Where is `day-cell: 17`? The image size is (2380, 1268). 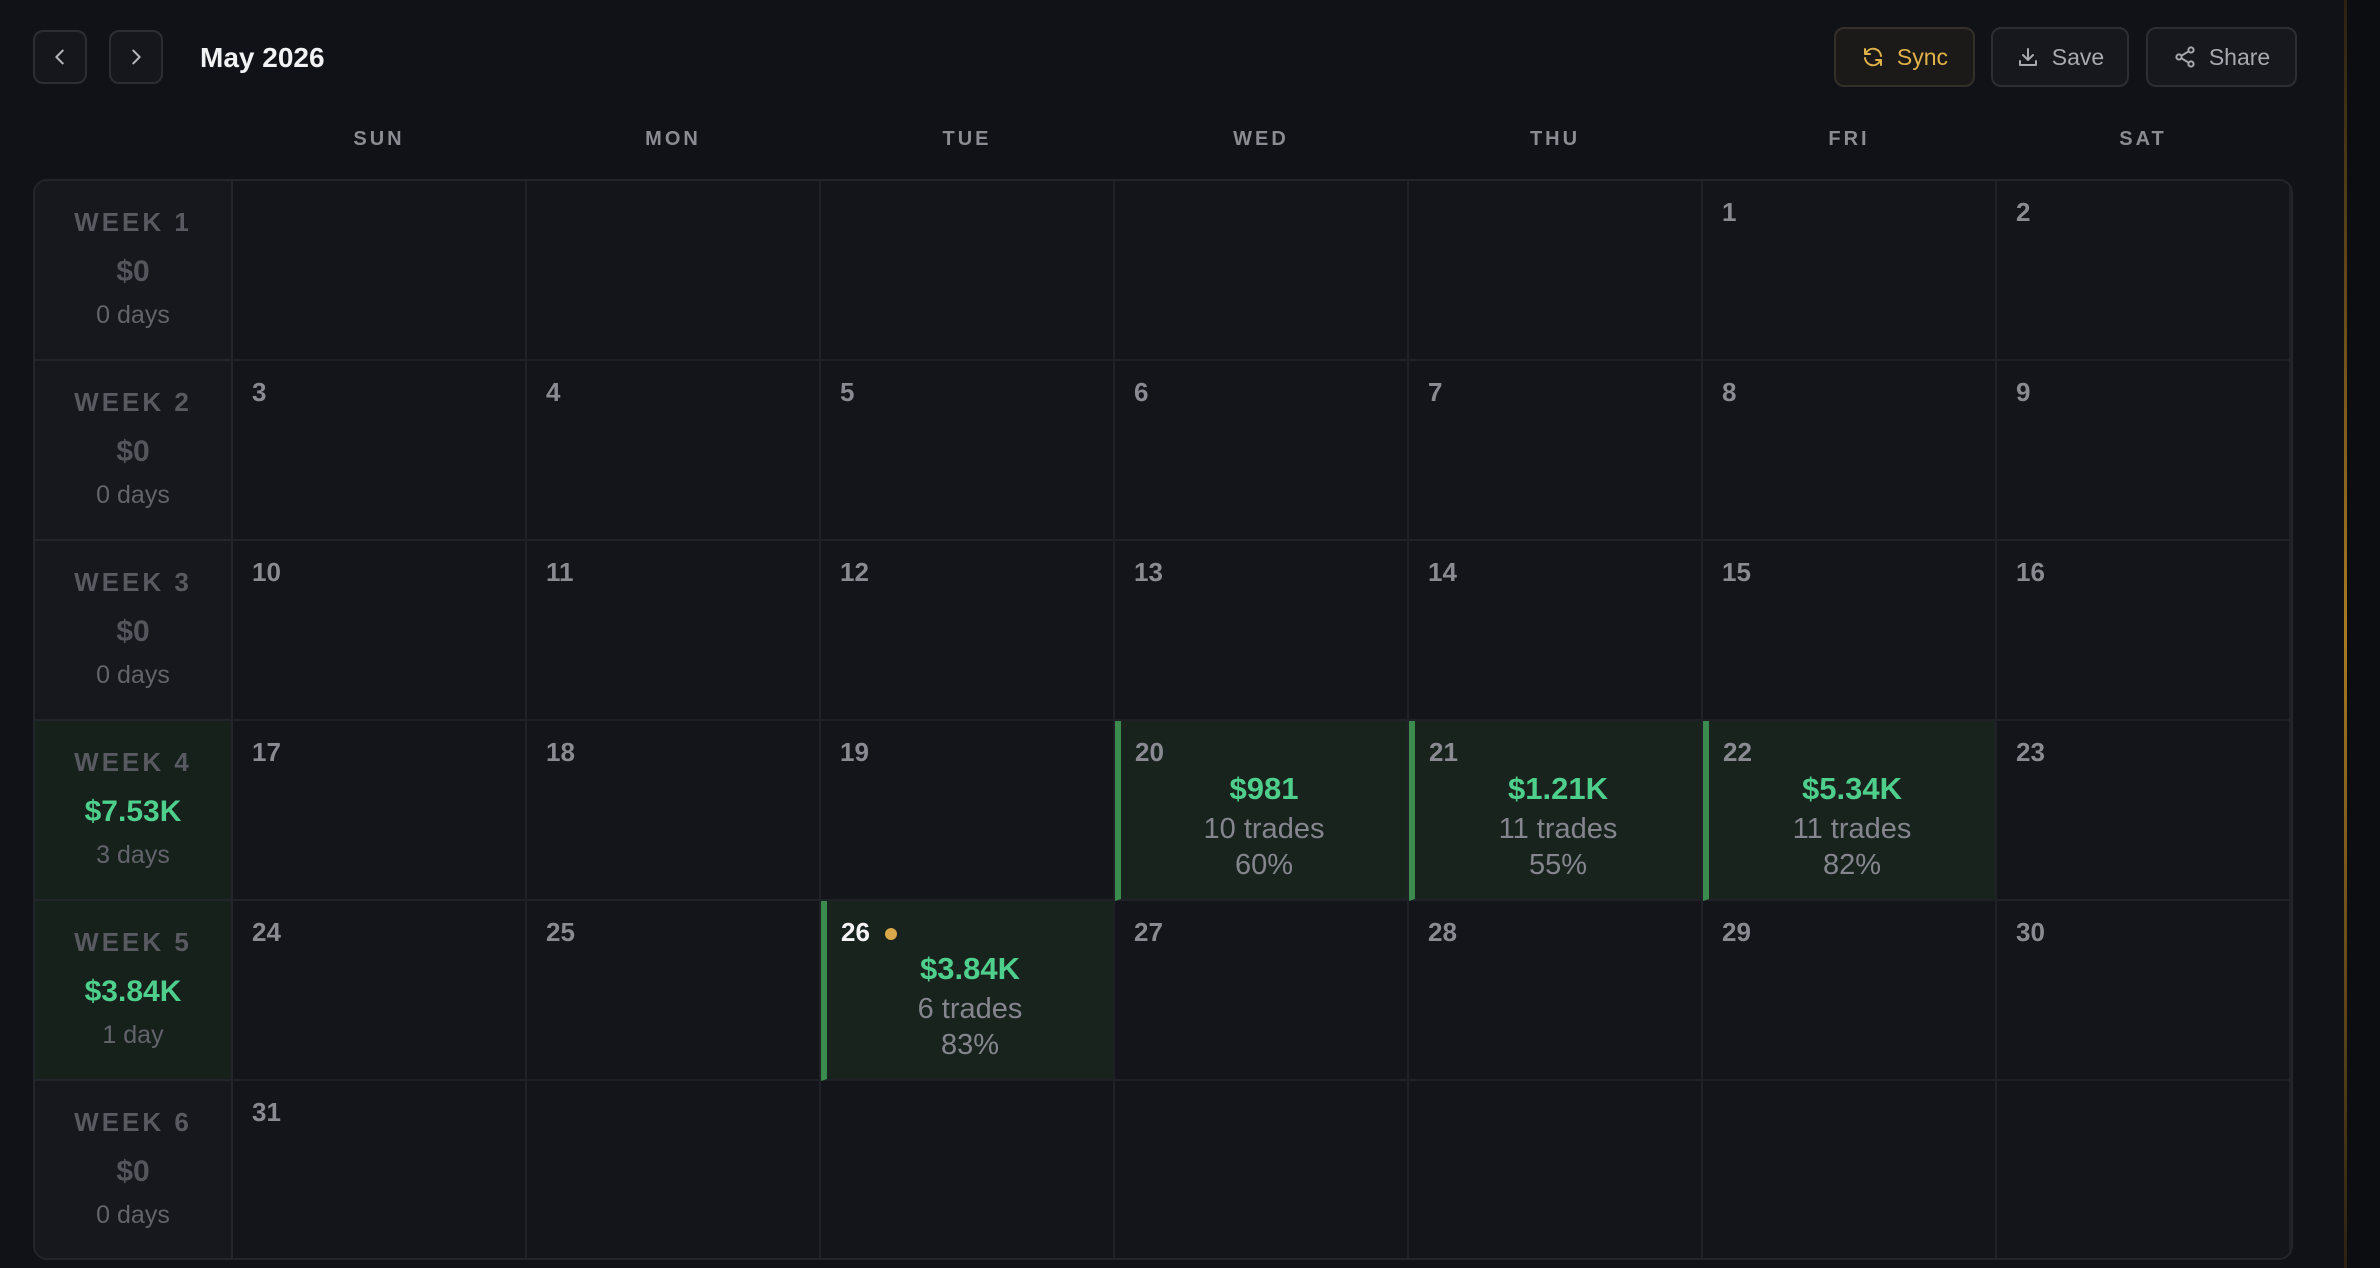 day-cell: 17 is located at coordinates (380, 811).